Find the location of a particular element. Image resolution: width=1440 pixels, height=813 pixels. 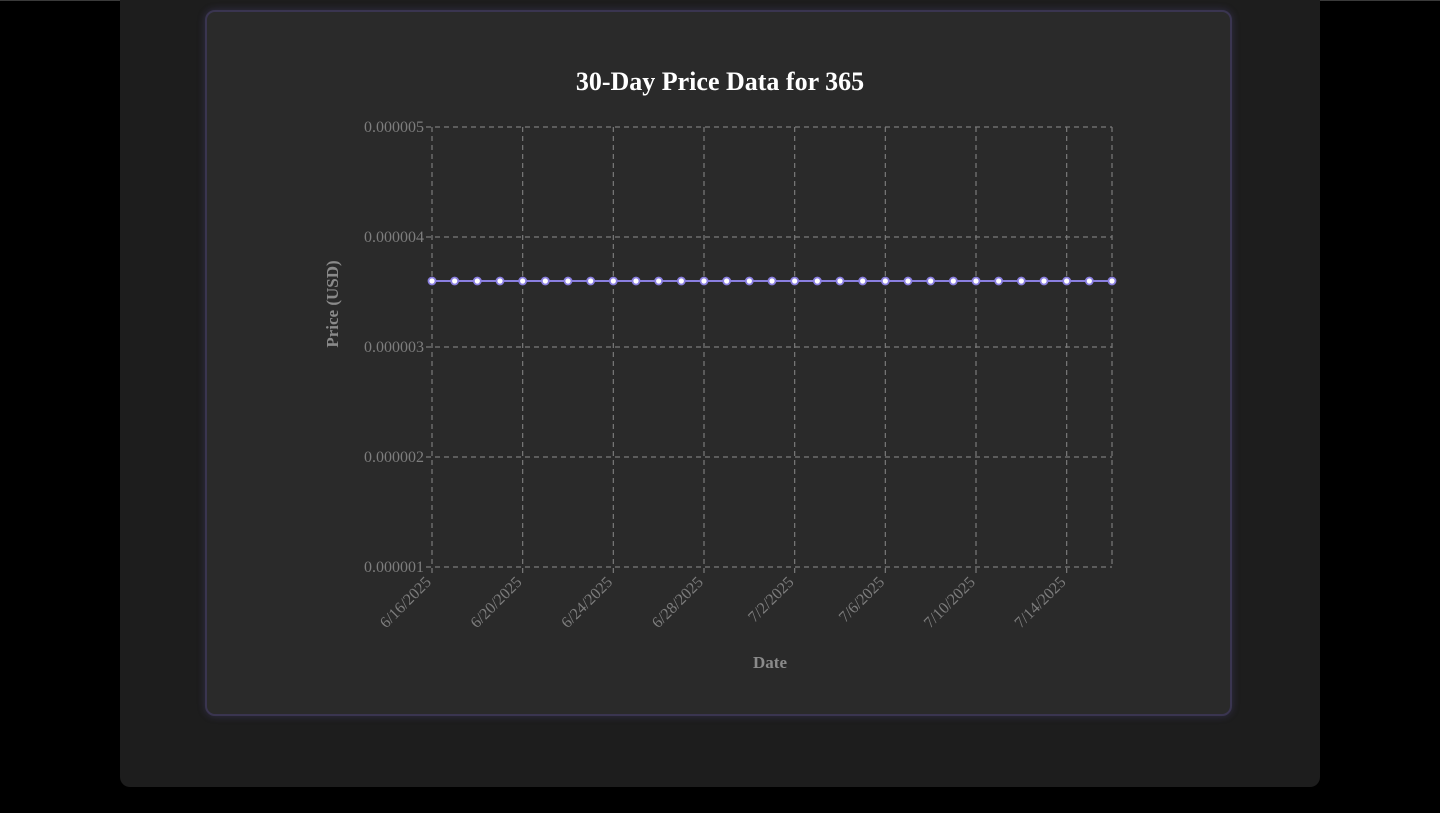

chart-title: 30-Day Price Data for 365 is located at coordinates (720, 81).